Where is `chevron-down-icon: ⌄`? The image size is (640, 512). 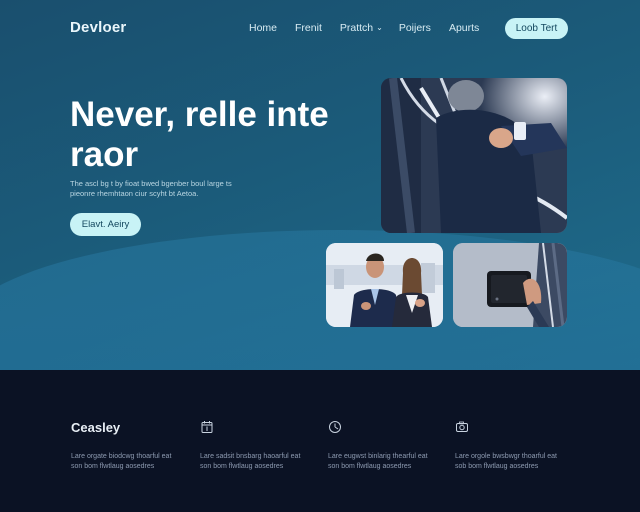 chevron-down-icon: ⌄ is located at coordinates (379, 27).